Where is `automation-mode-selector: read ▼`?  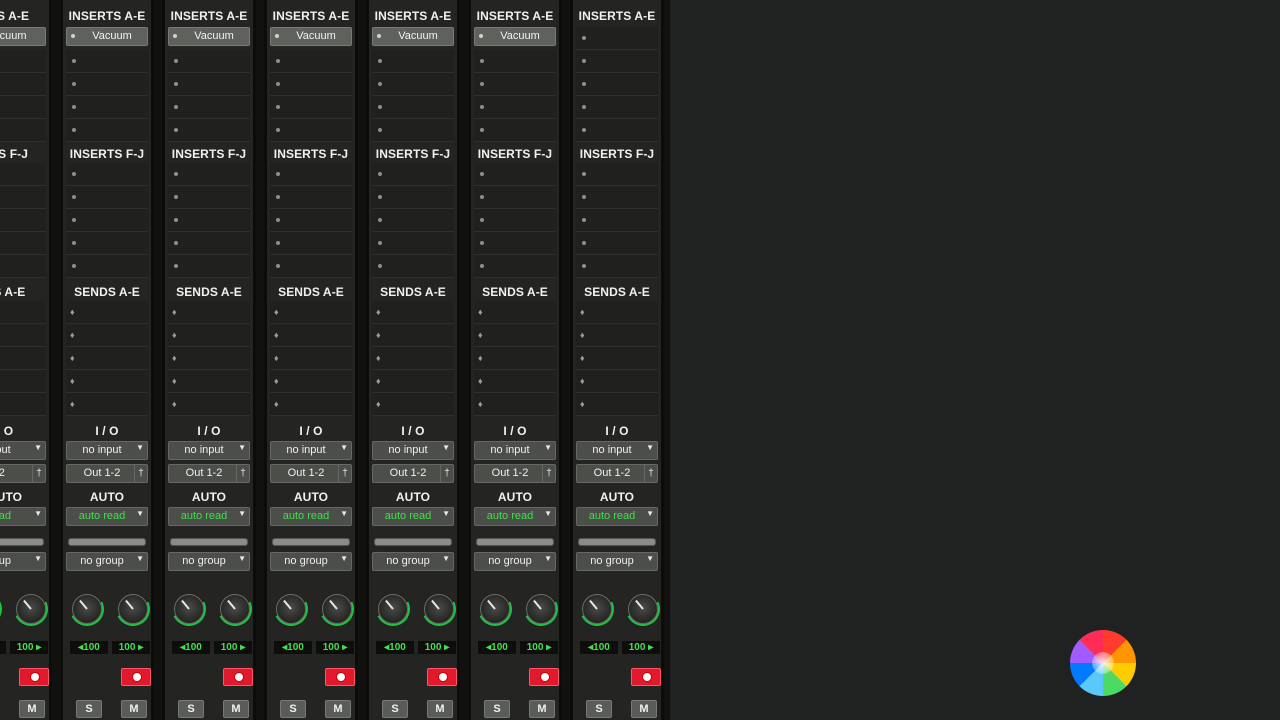 automation-mode-selector: read ▼ is located at coordinates (23, 516).